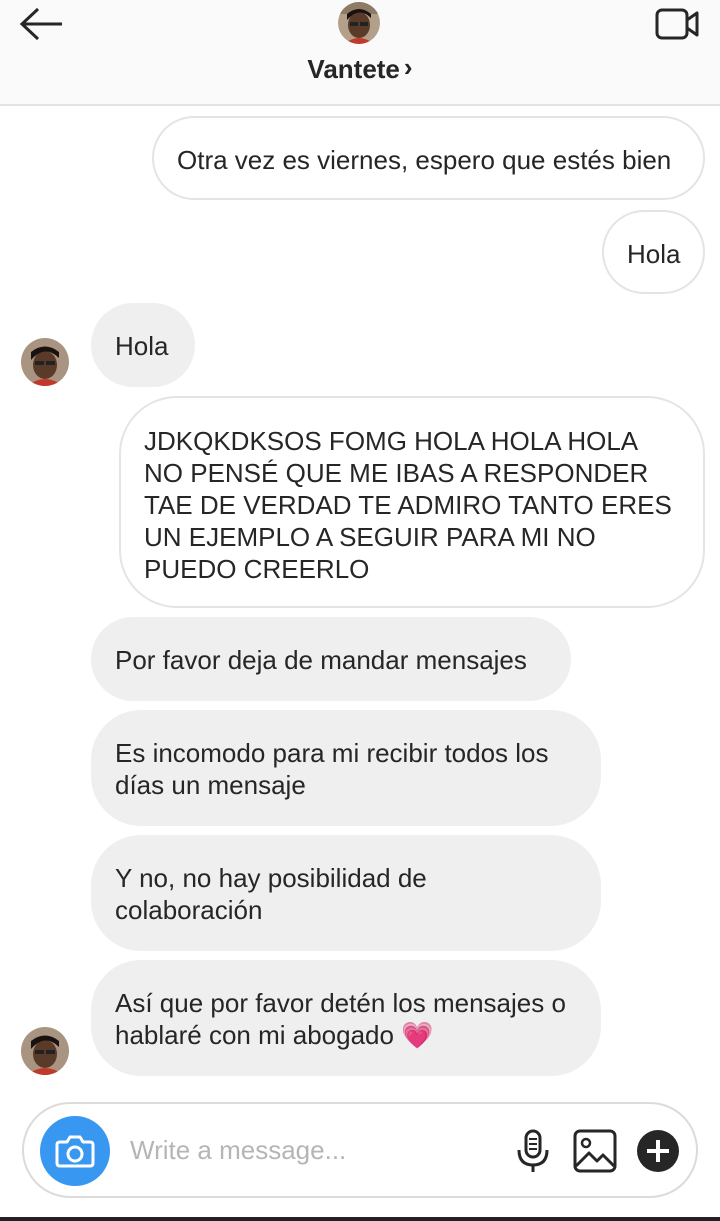 The image size is (720, 1221). I want to click on gallery-icon, so click(595, 1151).